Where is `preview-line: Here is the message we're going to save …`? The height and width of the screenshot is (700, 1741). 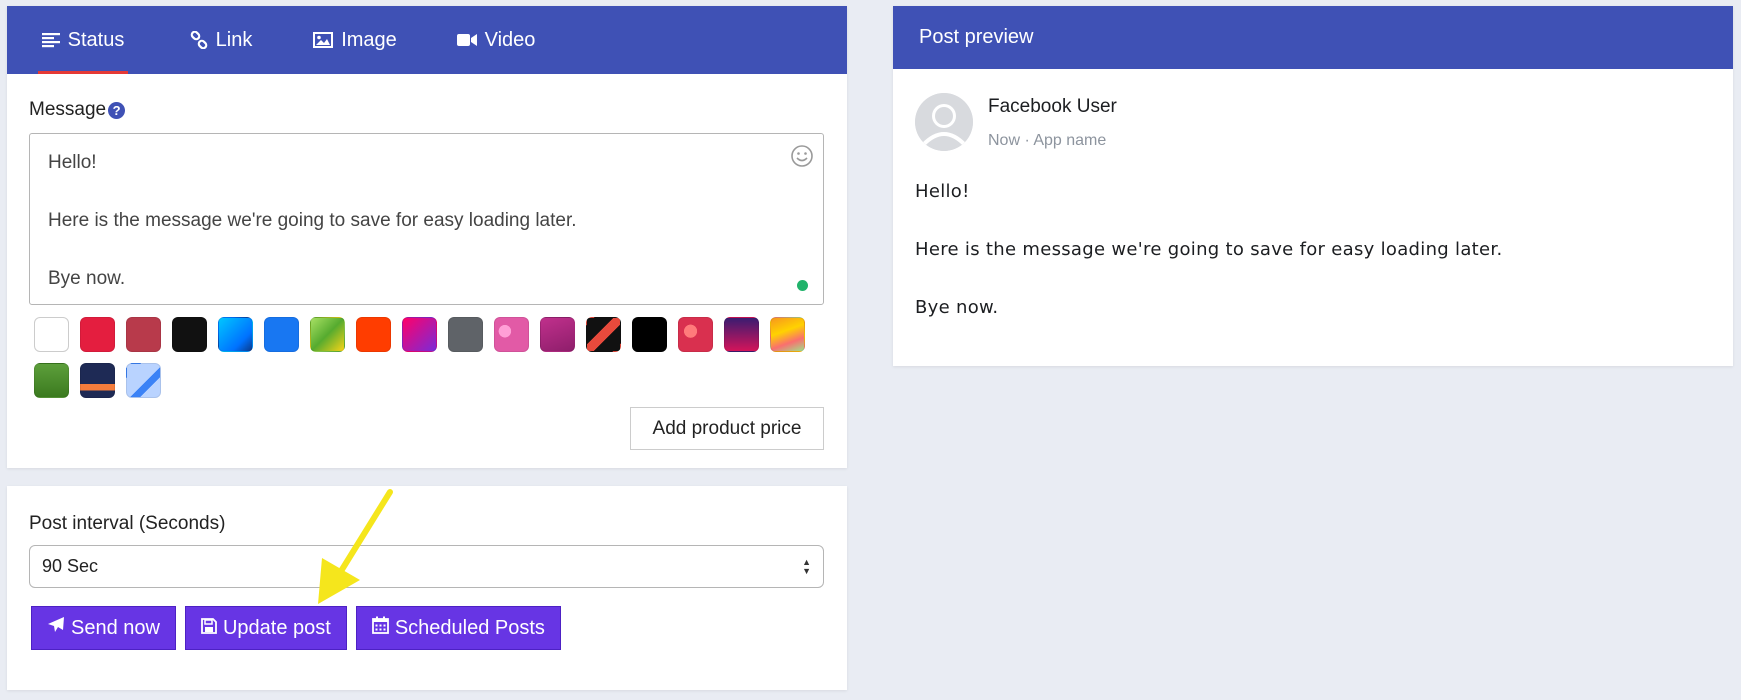
preview-line: Here is the message we're going to save … is located at coordinates (1209, 249).